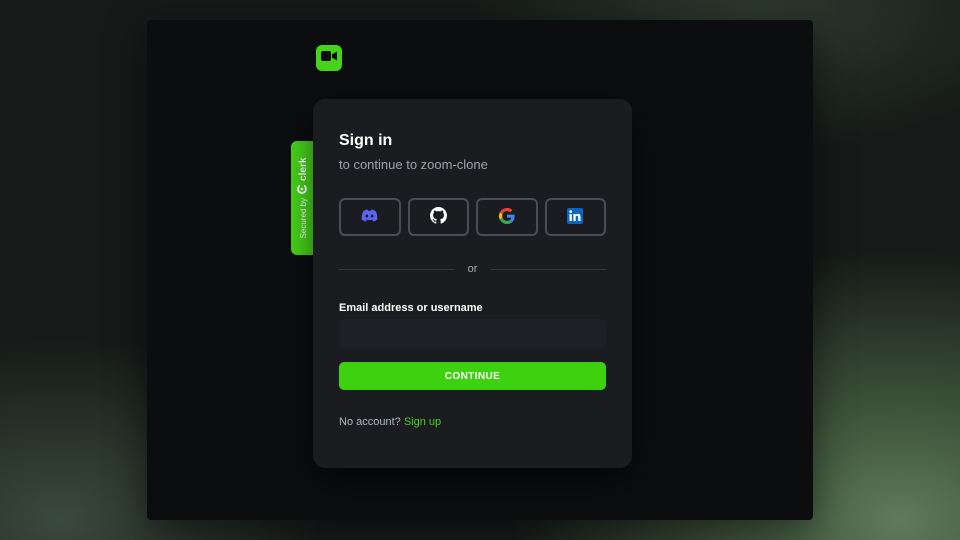 This screenshot has width=960, height=540. I want to click on google-button, so click(507, 217).